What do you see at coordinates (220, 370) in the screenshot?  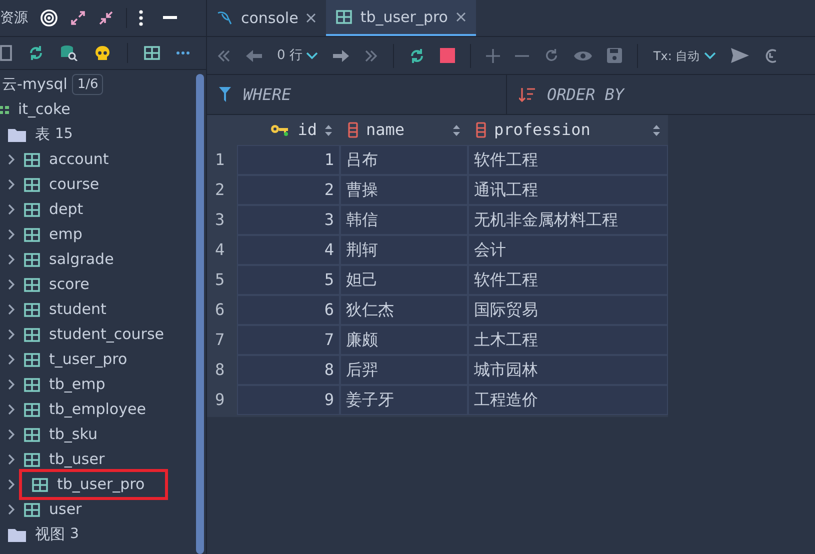 I see `row-number: 8` at bounding box center [220, 370].